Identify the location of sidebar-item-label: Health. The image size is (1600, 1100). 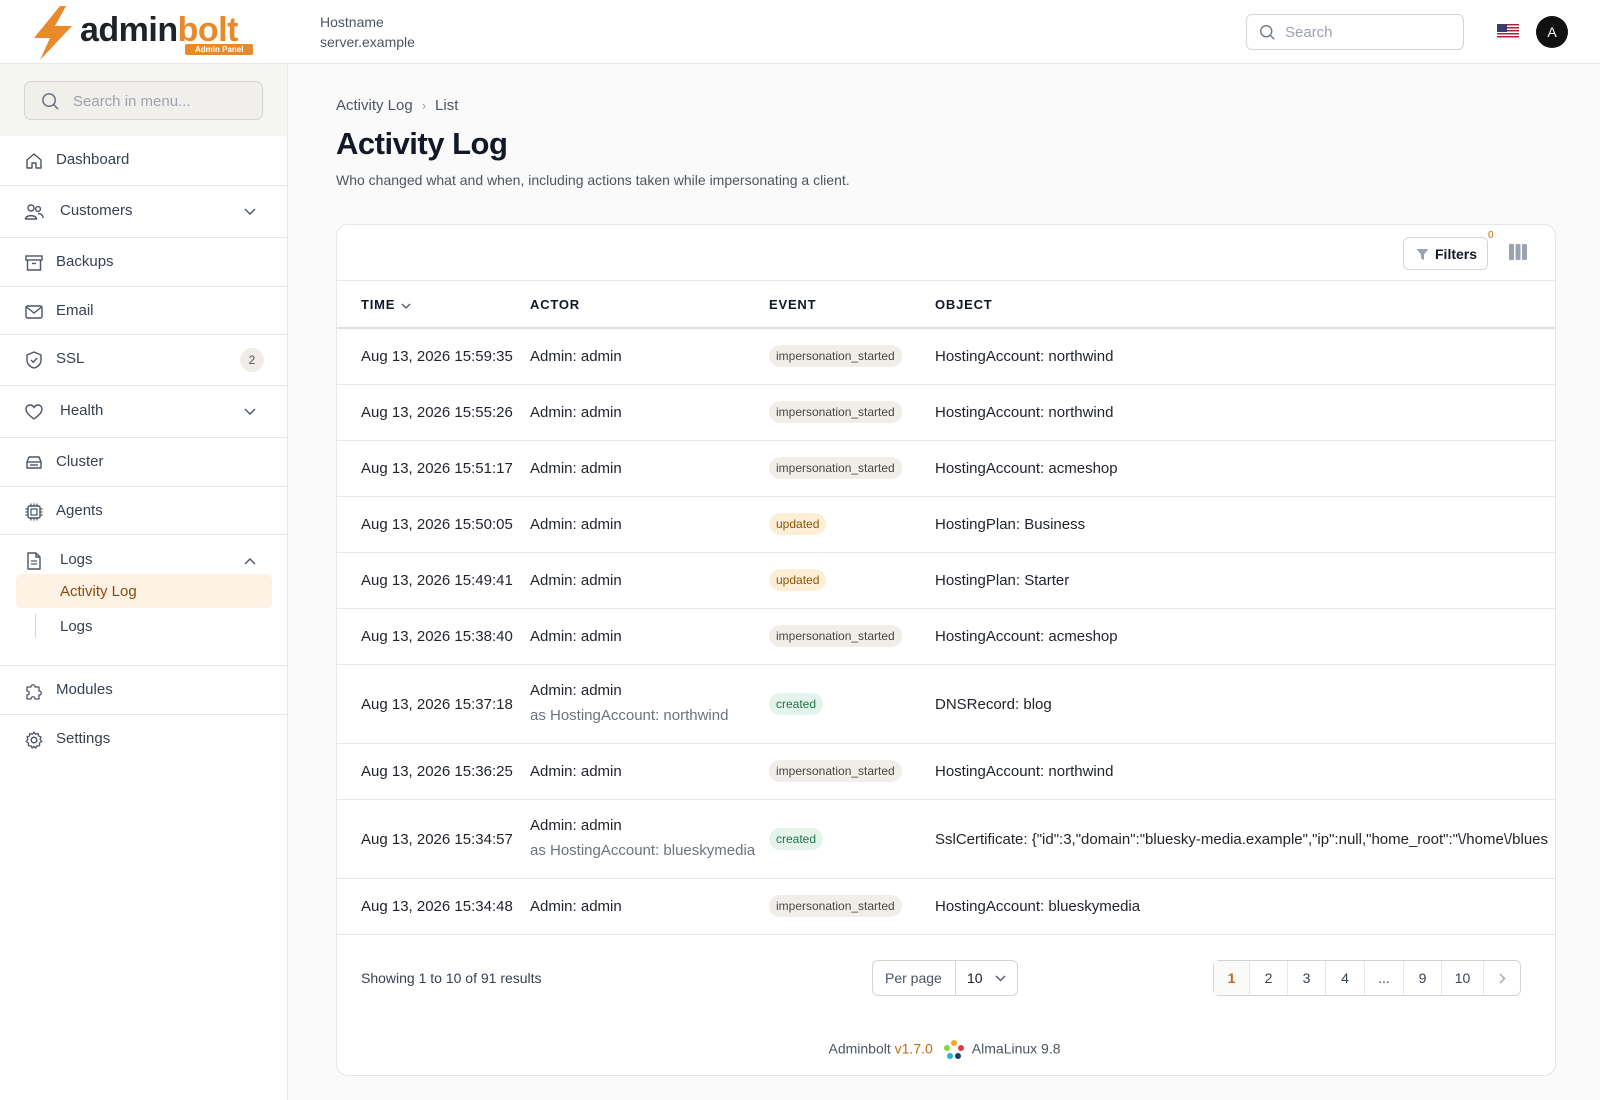
(82, 410).